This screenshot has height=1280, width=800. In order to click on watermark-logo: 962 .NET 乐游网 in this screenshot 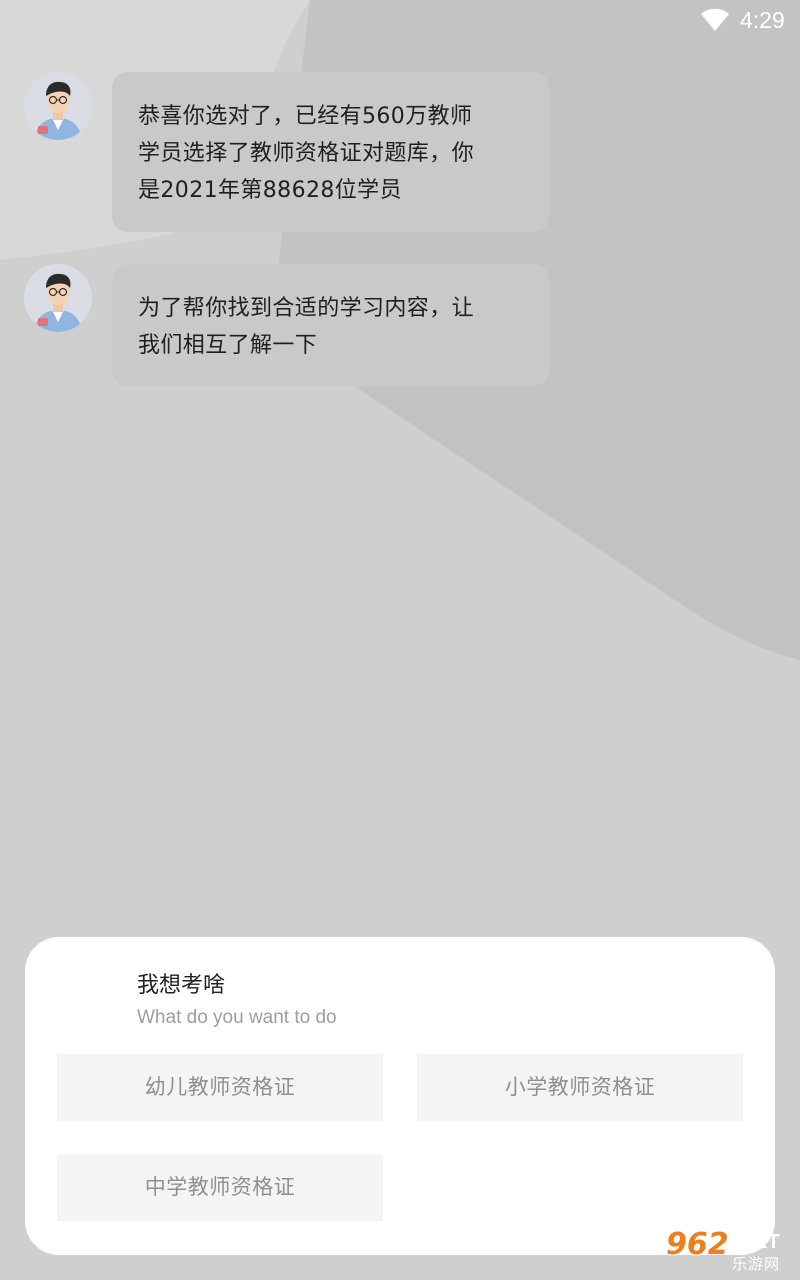, I will do `click(727, 1252)`.